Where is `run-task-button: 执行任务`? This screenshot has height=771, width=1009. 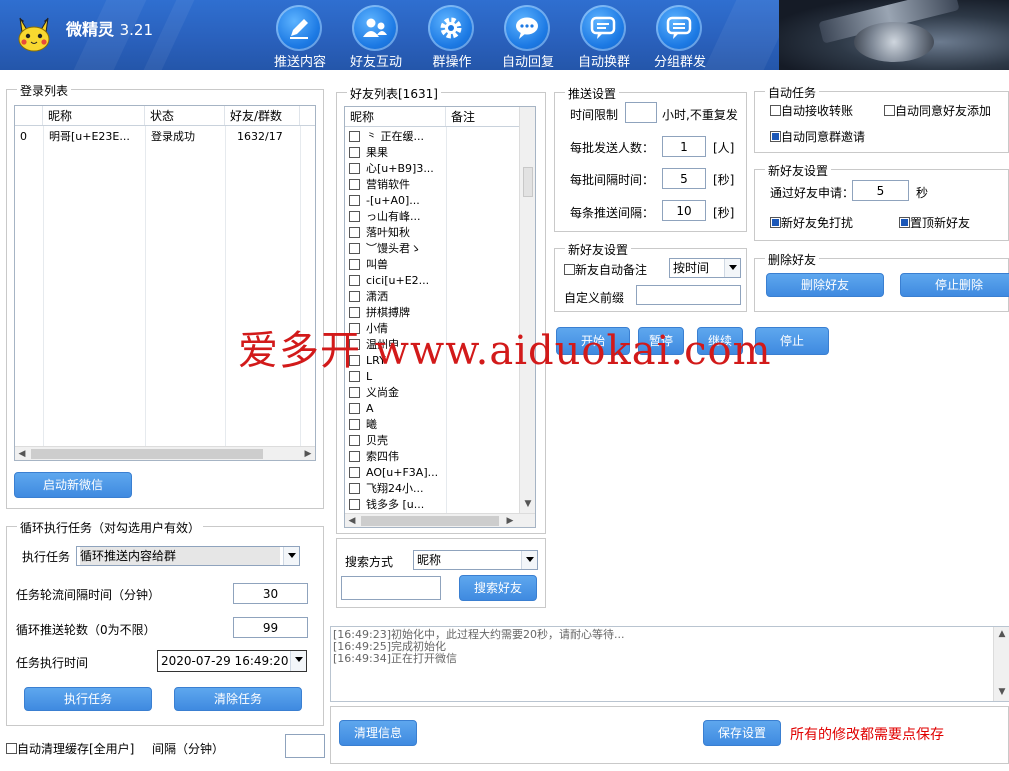 run-task-button: 执行任务 is located at coordinates (88, 699).